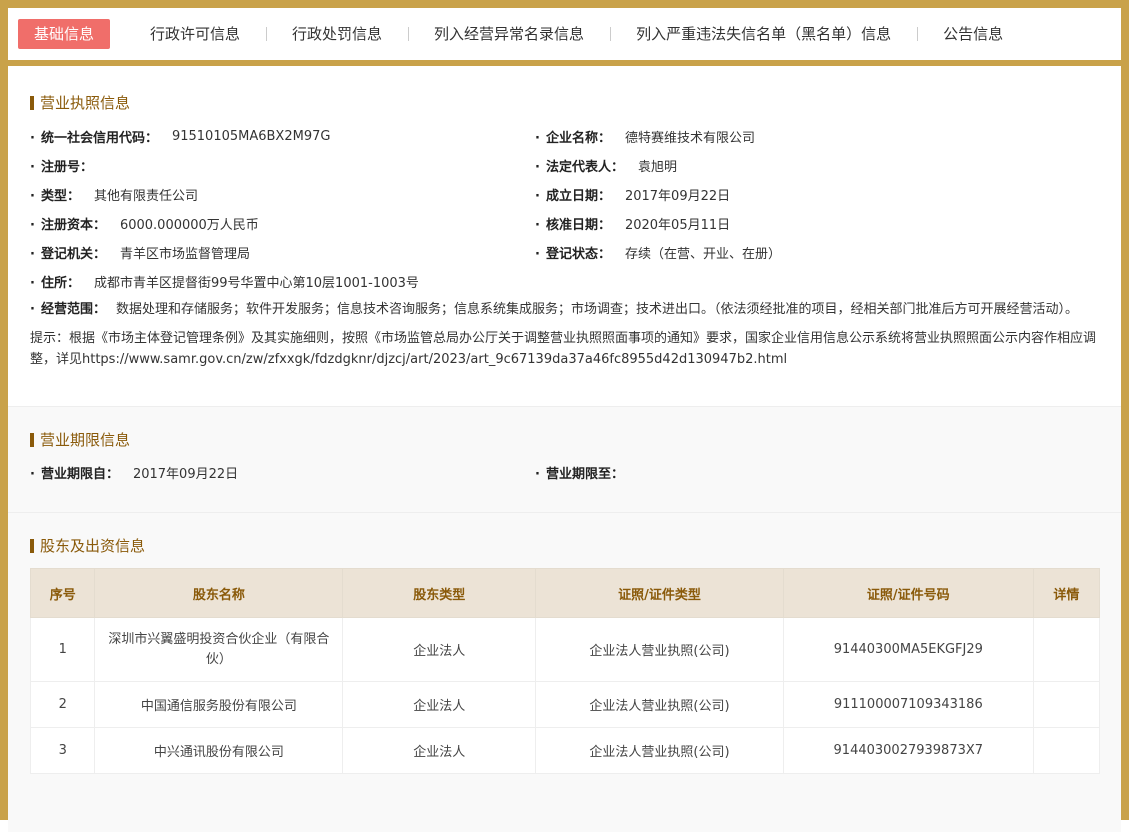  What do you see at coordinates (85, 103) in the screenshot?
I see `license-title-text: 营业执照信息` at bounding box center [85, 103].